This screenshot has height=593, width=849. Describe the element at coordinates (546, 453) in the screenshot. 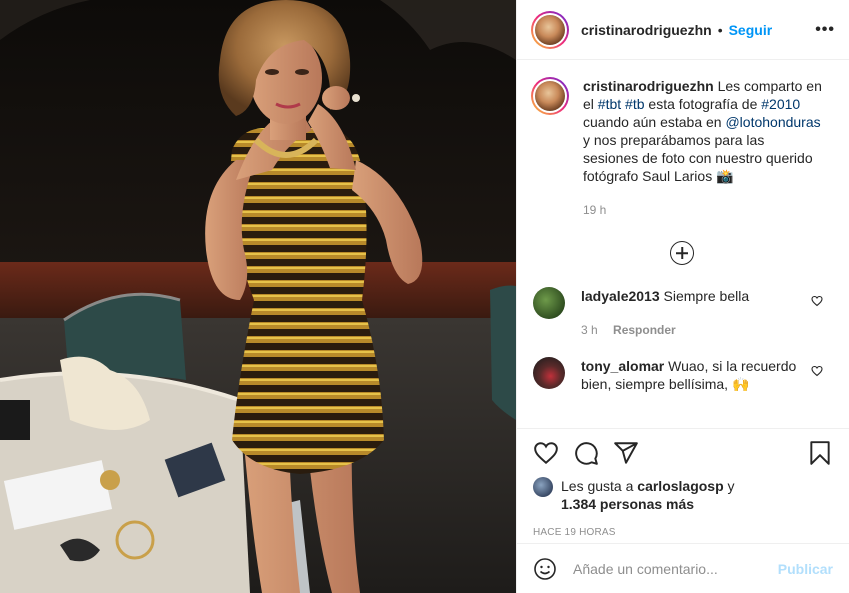

I see `heart-icon` at that location.